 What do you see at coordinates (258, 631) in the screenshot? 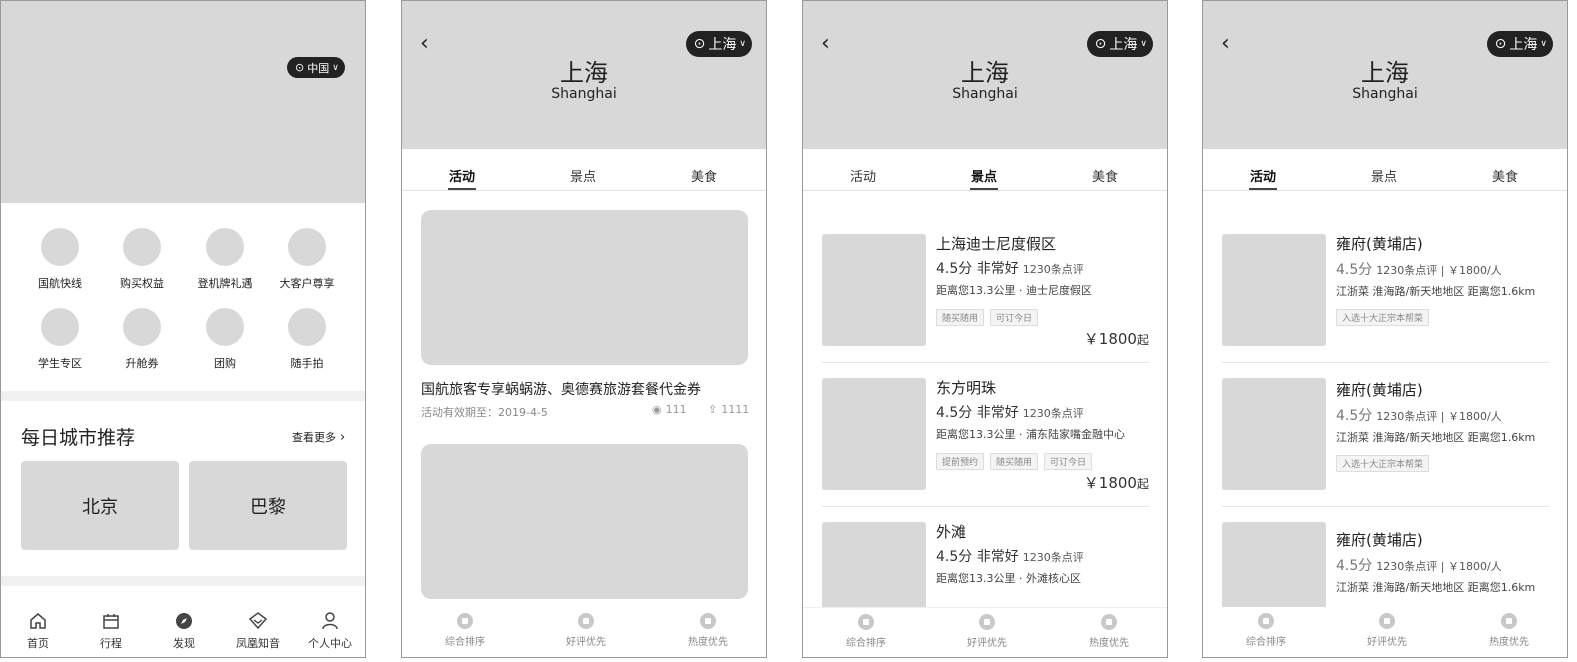
I see `nav-phoenix: 凤凰知音` at bounding box center [258, 631].